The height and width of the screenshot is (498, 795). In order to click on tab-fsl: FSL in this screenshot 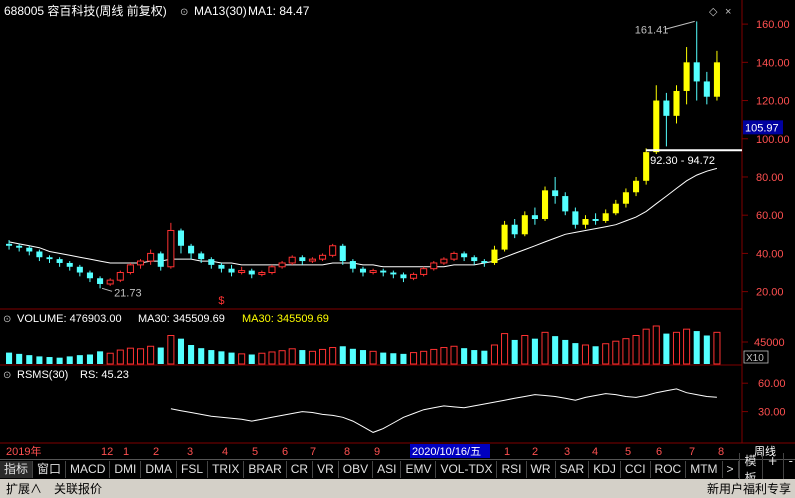, I will do `click(193, 469)`.